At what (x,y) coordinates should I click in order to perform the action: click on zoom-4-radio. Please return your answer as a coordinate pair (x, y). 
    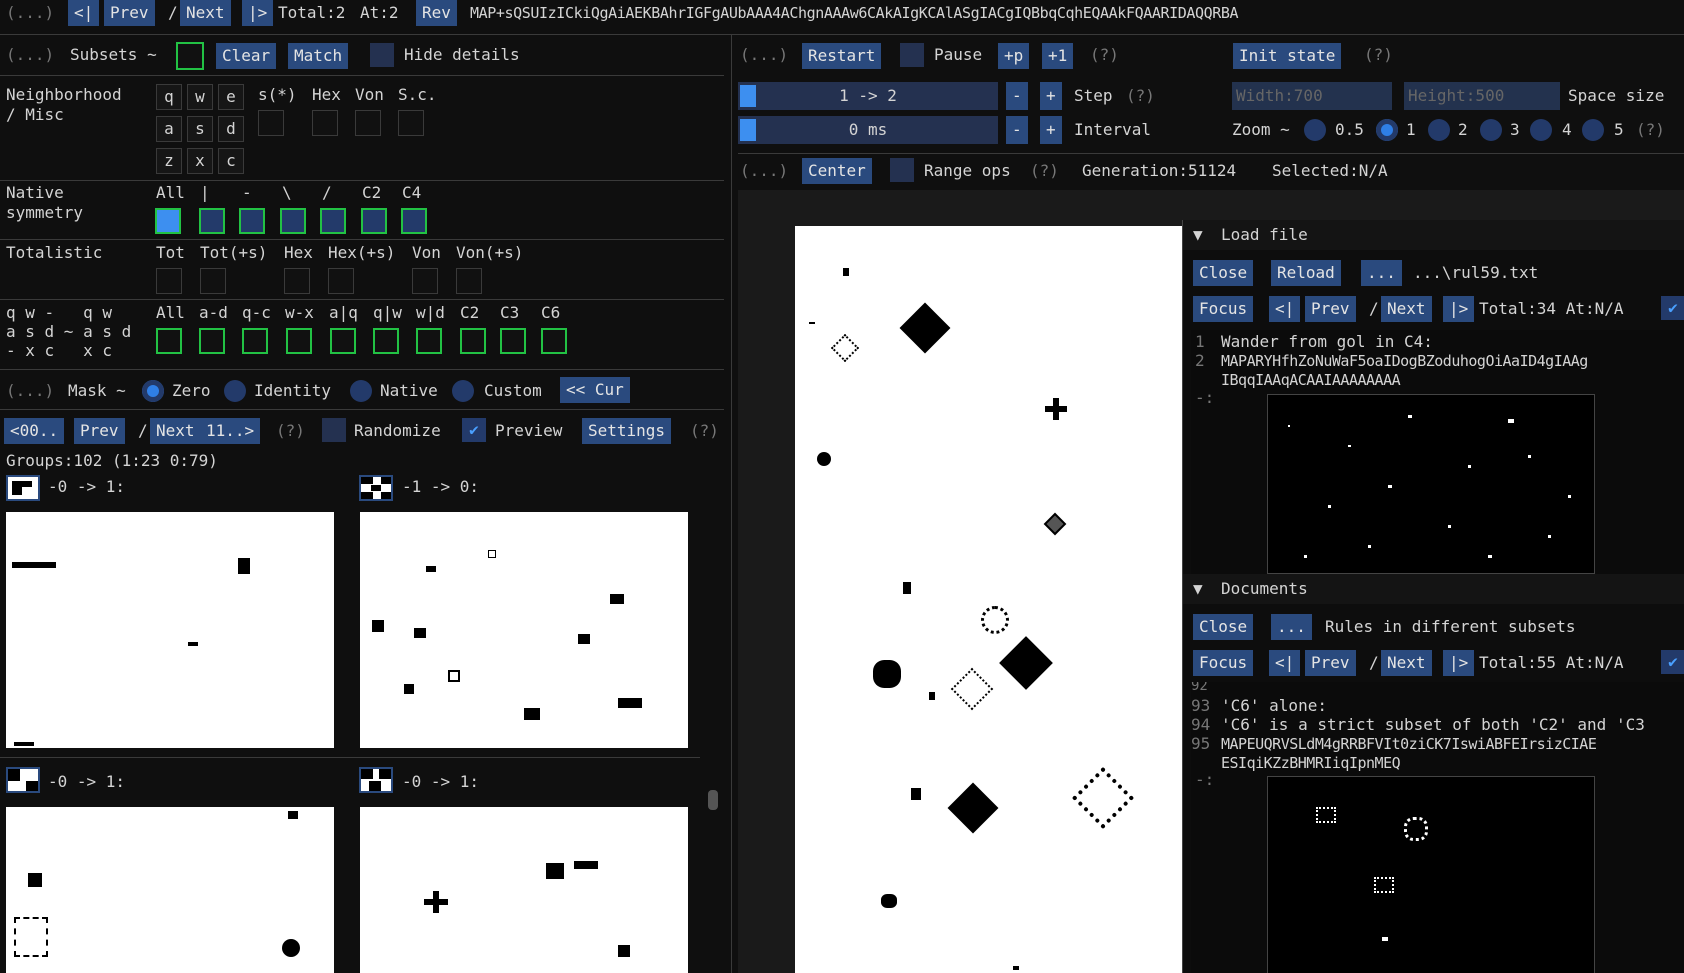
    Looking at the image, I should click on (1541, 130).